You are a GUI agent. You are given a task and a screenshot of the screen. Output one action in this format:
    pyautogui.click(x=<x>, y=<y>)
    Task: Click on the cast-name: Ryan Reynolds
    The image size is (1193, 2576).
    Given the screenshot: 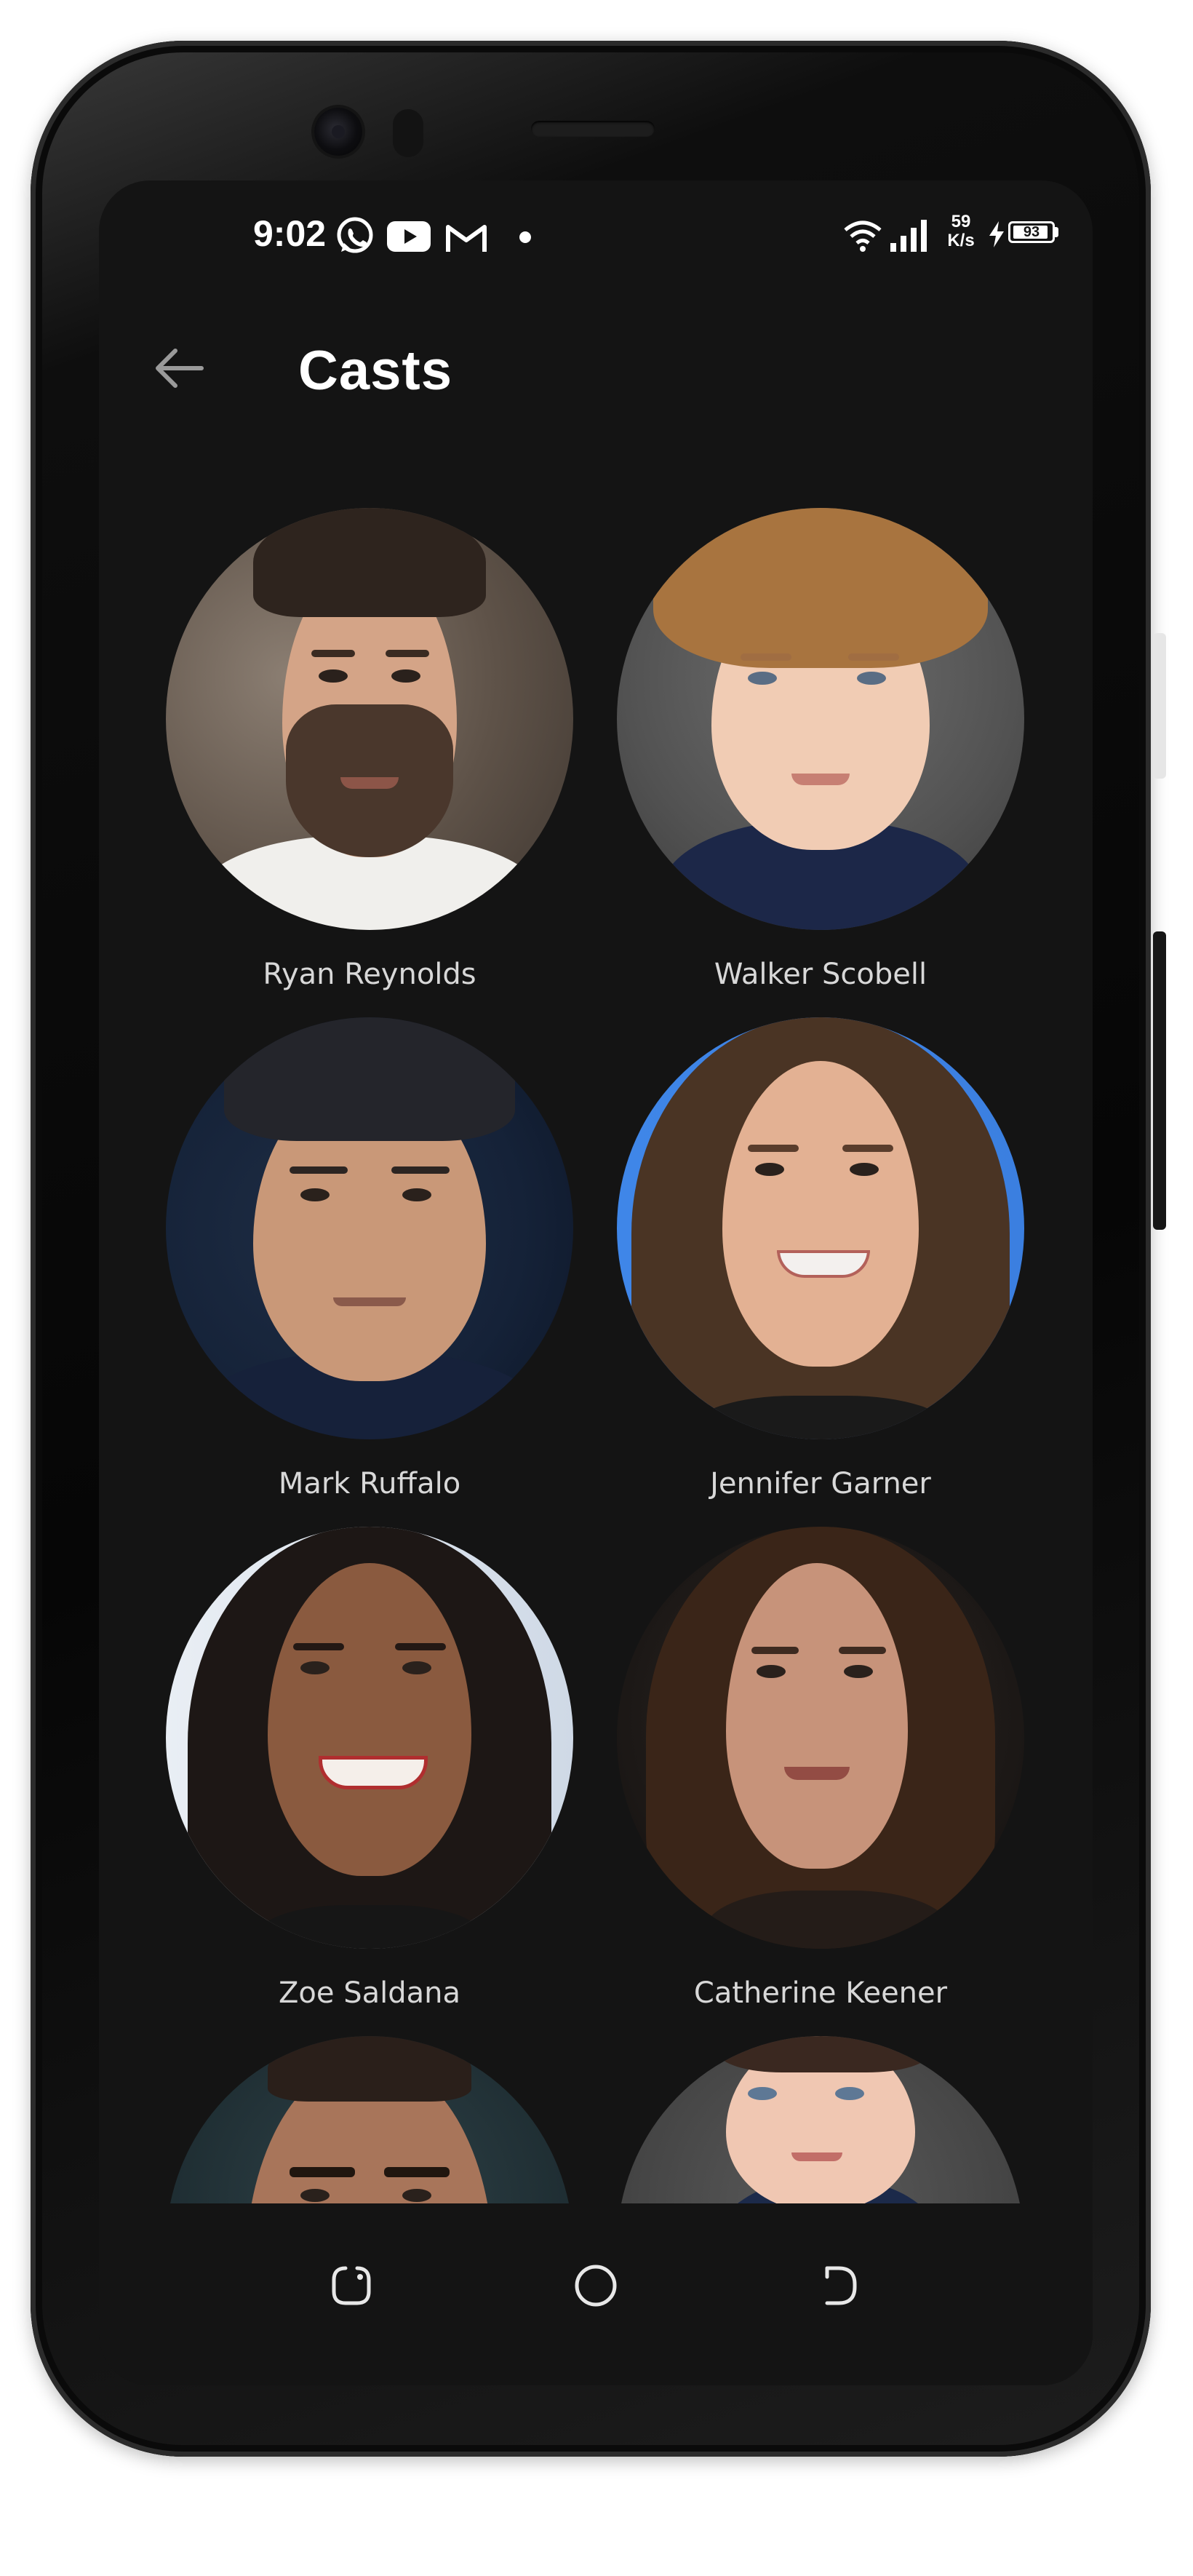 What is the action you would take?
    pyautogui.click(x=369, y=975)
    